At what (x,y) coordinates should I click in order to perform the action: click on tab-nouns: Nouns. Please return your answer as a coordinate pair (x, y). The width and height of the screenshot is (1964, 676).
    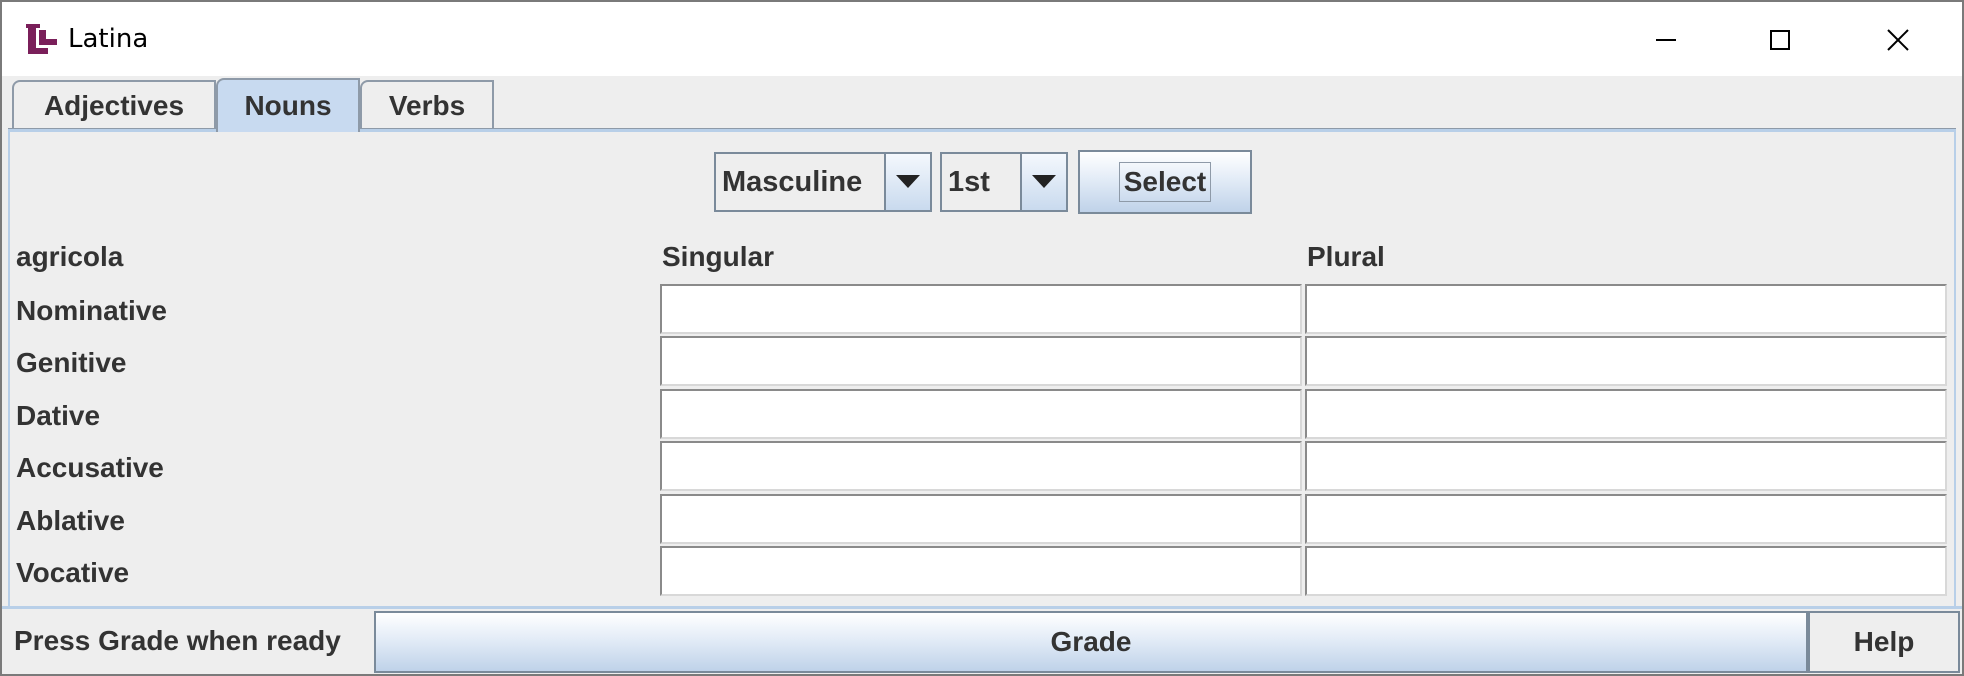
    Looking at the image, I should click on (288, 105).